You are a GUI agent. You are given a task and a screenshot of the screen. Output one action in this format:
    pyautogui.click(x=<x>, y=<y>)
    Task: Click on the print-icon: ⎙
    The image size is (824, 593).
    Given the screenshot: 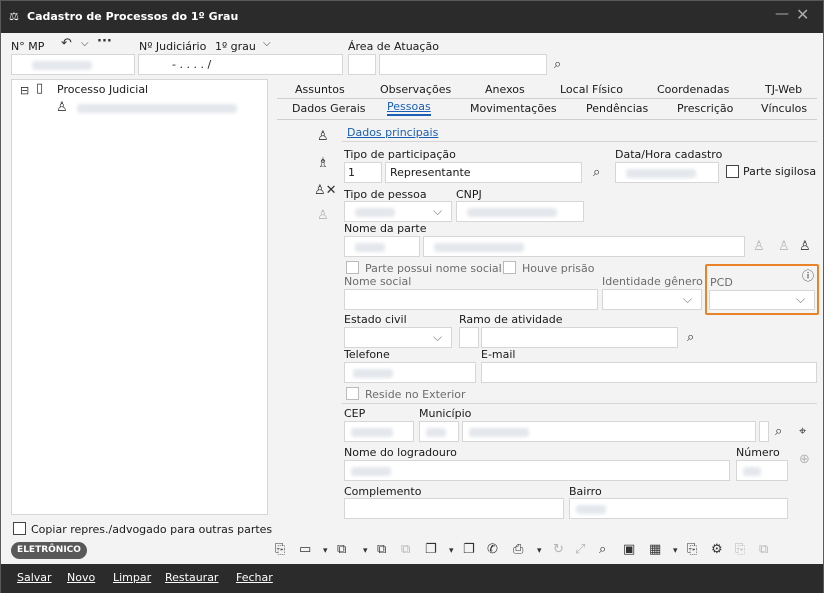 What is the action you would take?
    pyautogui.click(x=518, y=549)
    